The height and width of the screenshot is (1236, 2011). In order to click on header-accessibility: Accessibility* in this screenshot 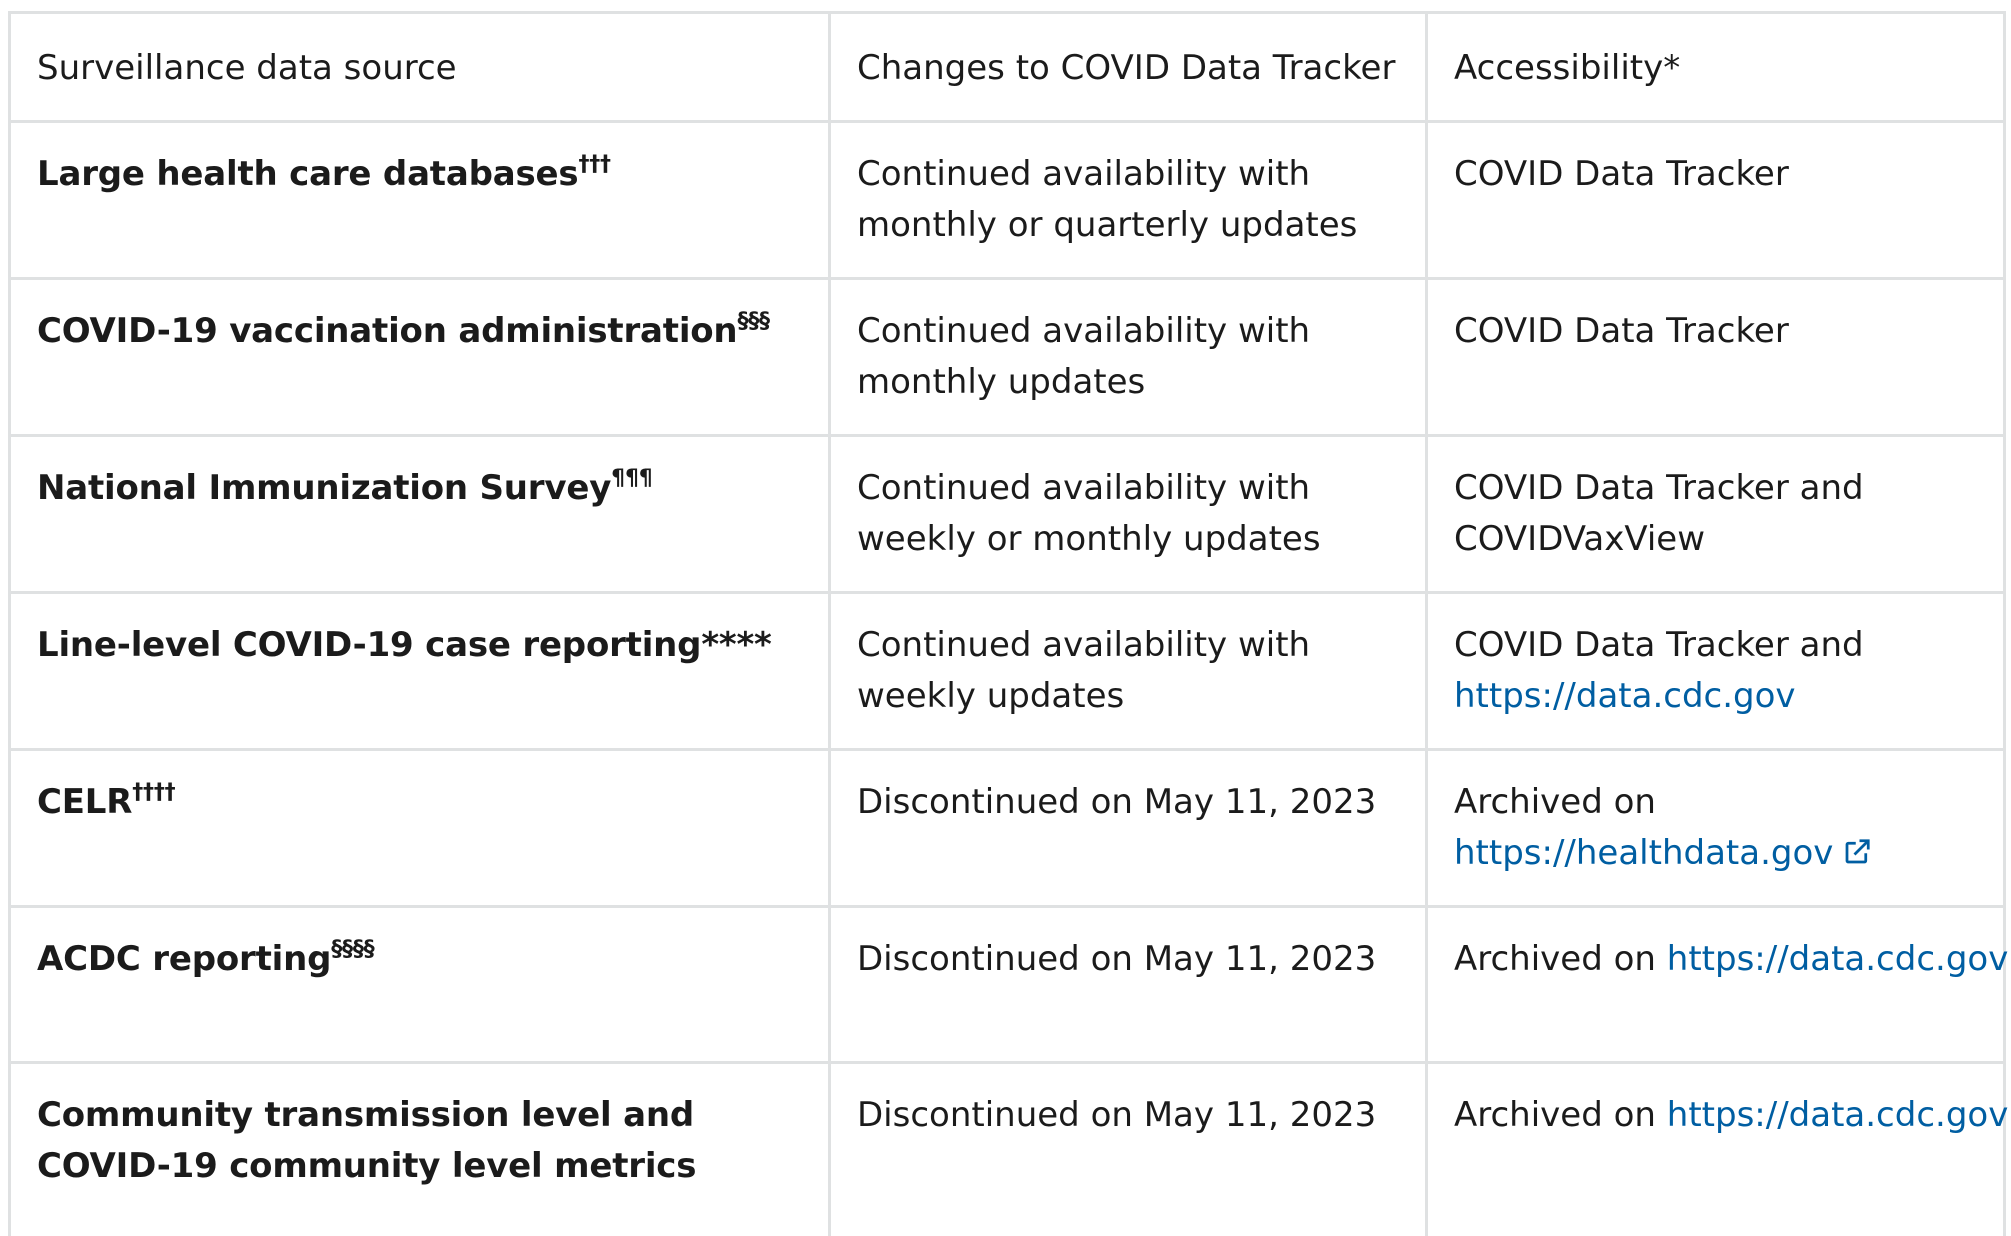, I will do `click(1716, 67)`.